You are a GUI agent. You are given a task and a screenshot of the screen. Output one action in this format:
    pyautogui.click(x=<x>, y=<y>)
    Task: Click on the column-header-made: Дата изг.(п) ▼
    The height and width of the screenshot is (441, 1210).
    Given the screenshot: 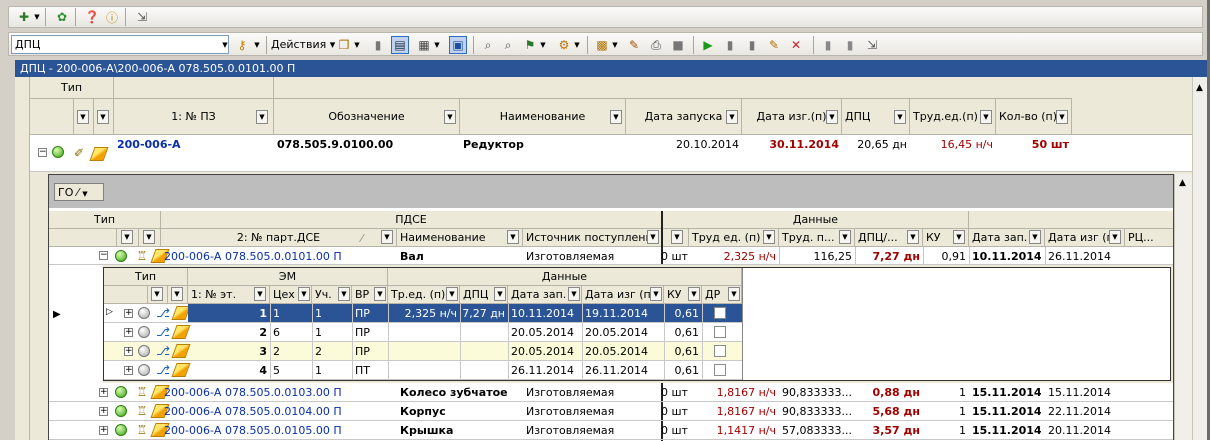 What is the action you would take?
    pyautogui.click(x=792, y=117)
    